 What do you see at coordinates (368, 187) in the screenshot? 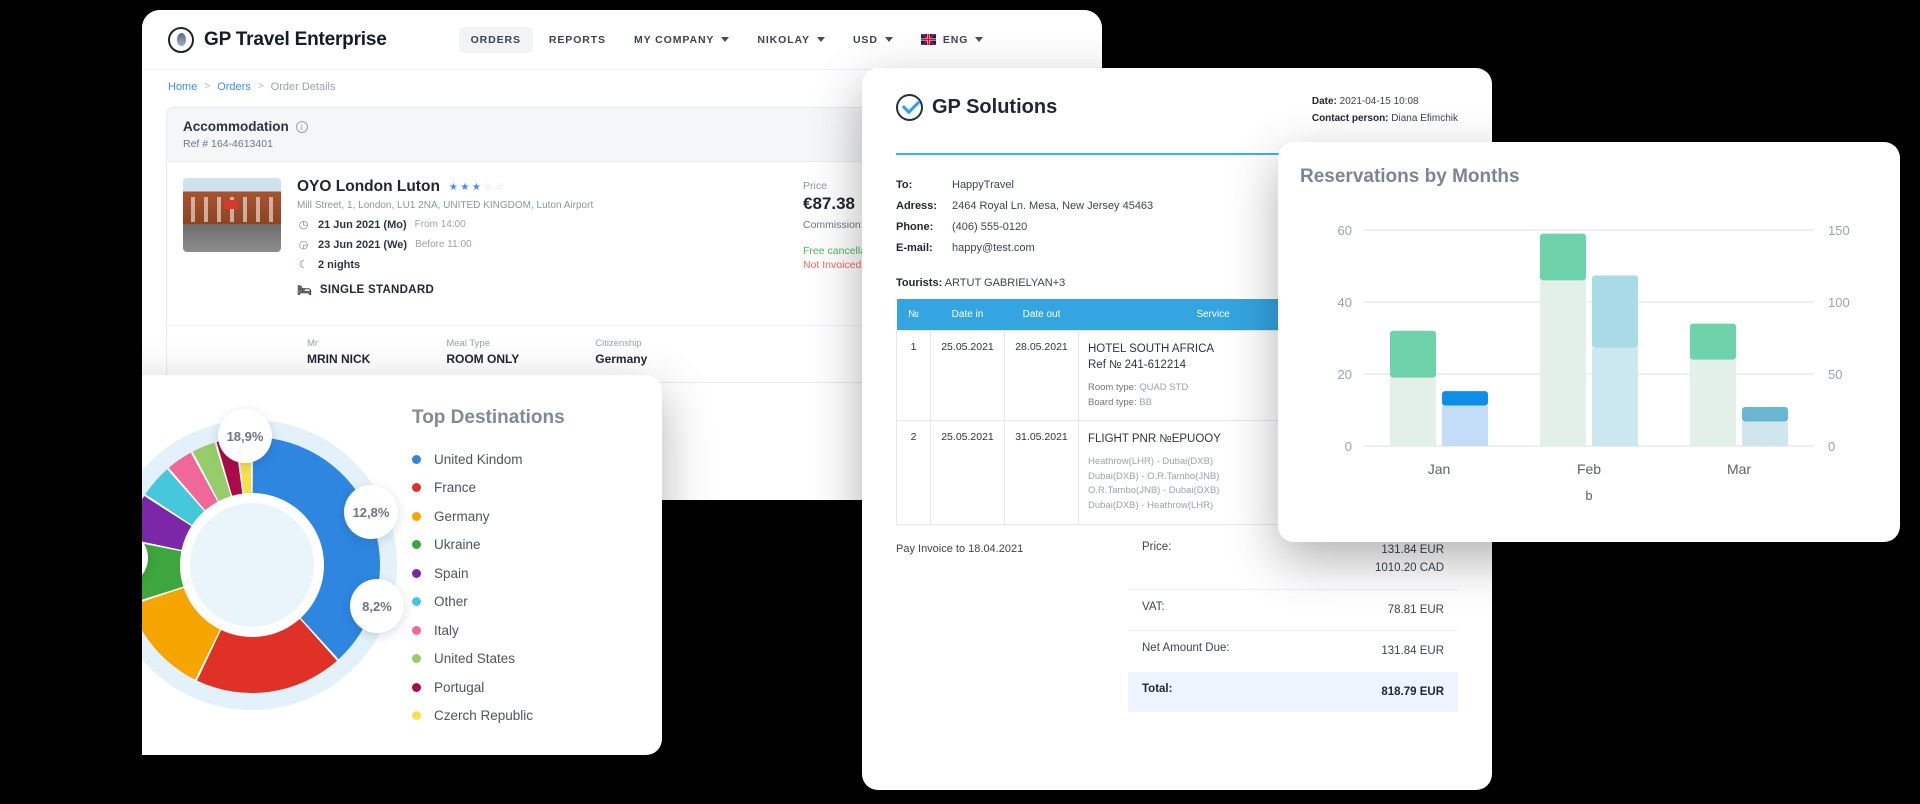
I see `hotel-name: OYO London Luton` at bounding box center [368, 187].